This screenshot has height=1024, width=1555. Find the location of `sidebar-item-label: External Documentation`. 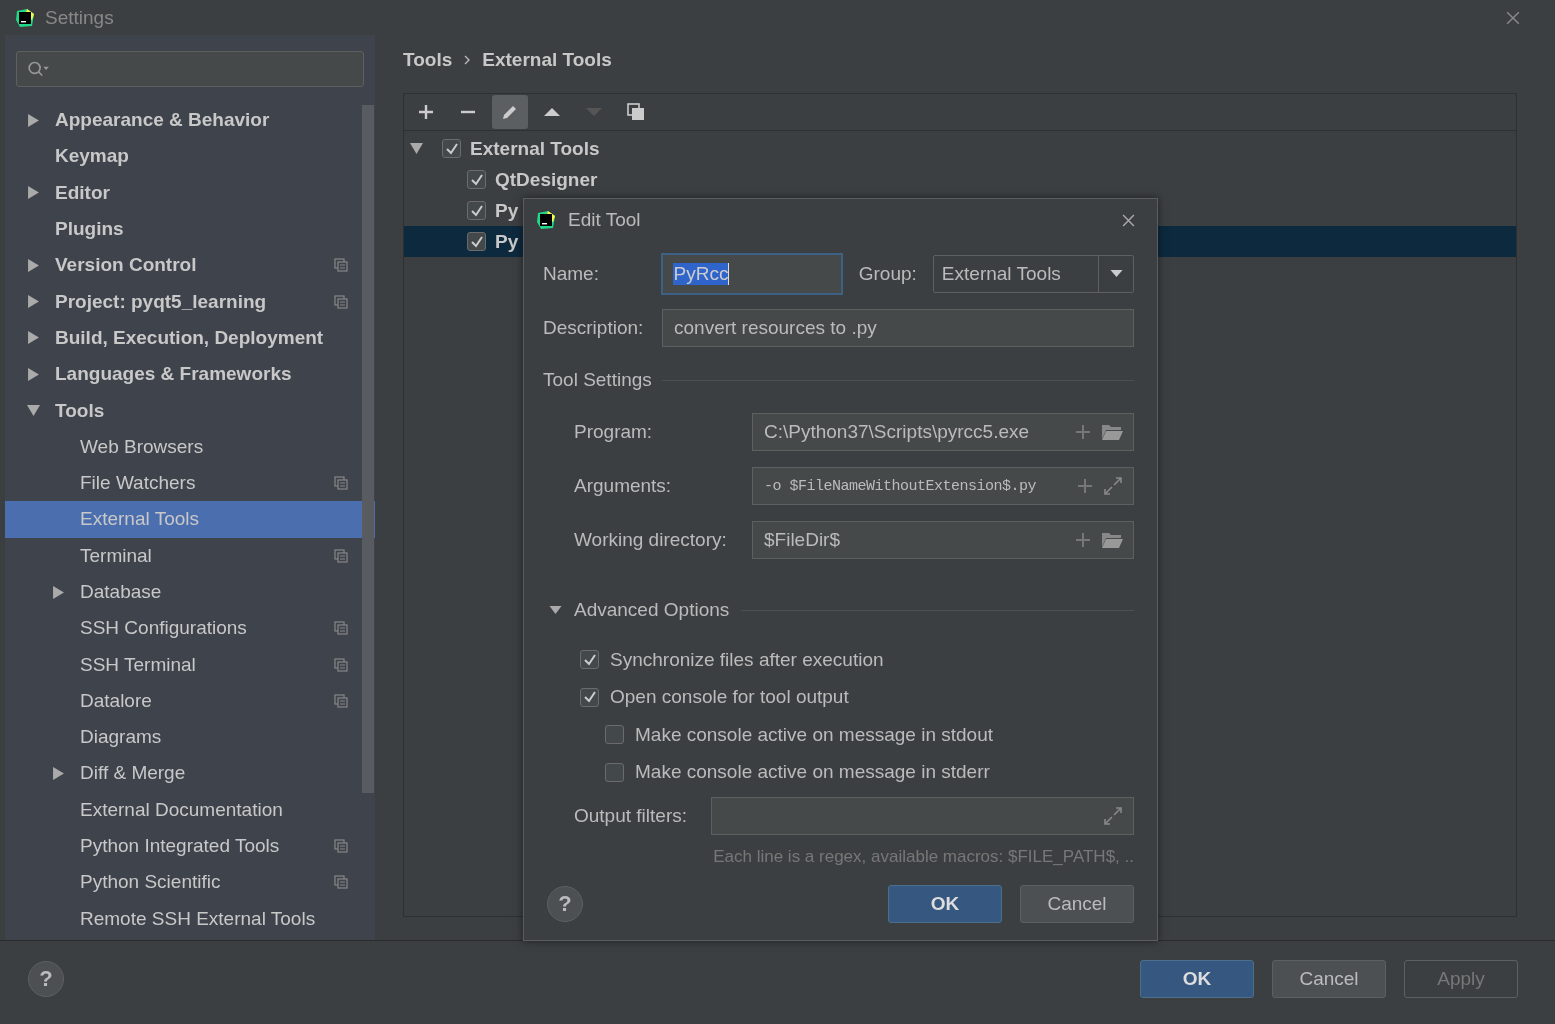

sidebar-item-label: External Documentation is located at coordinates (182, 809).